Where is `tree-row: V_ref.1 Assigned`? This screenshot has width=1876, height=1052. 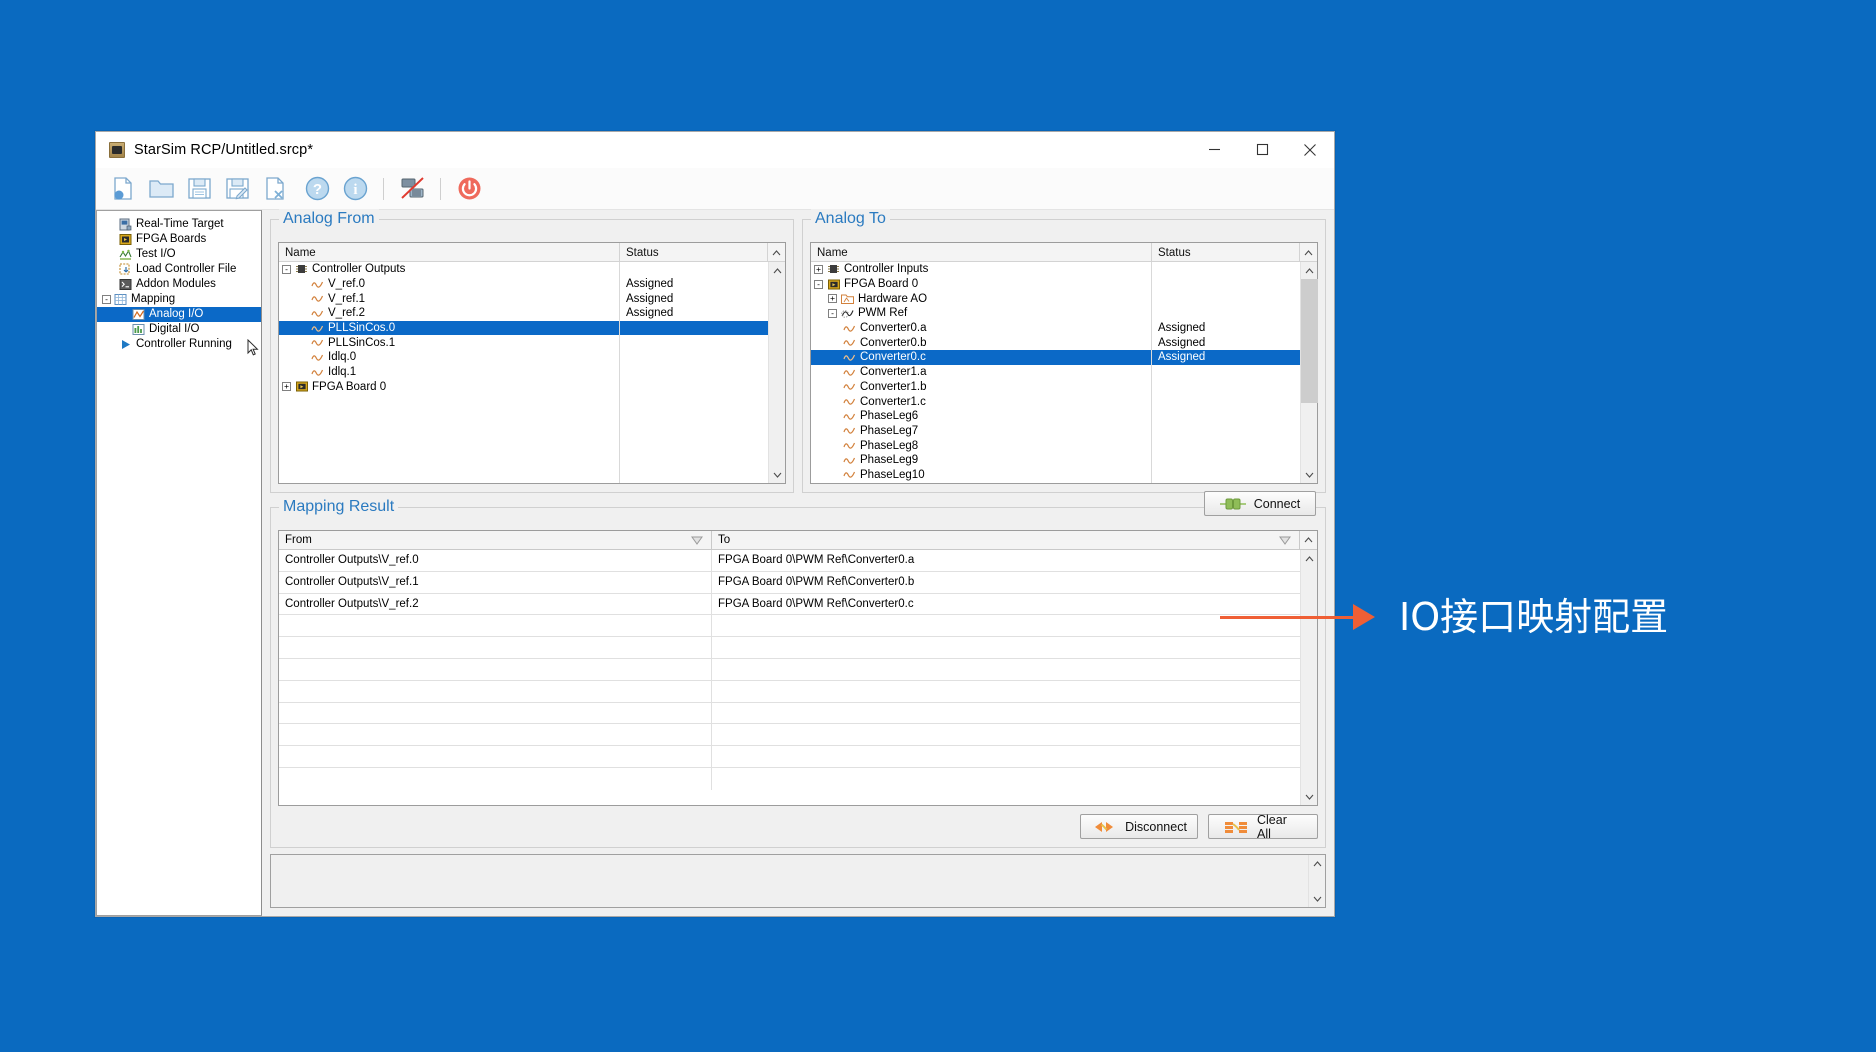
tree-row: V_ref.1 Assigned is located at coordinates (523, 298).